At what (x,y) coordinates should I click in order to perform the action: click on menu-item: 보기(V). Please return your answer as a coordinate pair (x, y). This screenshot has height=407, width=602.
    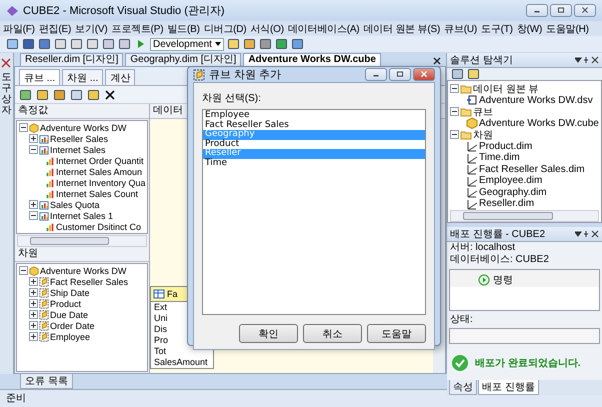
    Looking at the image, I should click on (91, 29).